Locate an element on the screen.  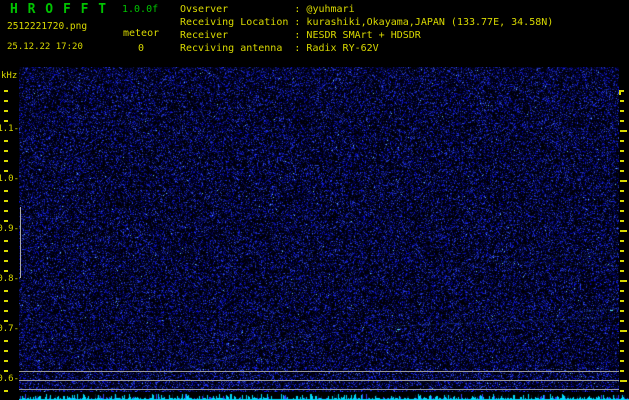
mode-label: meteor is located at coordinates (141, 33).